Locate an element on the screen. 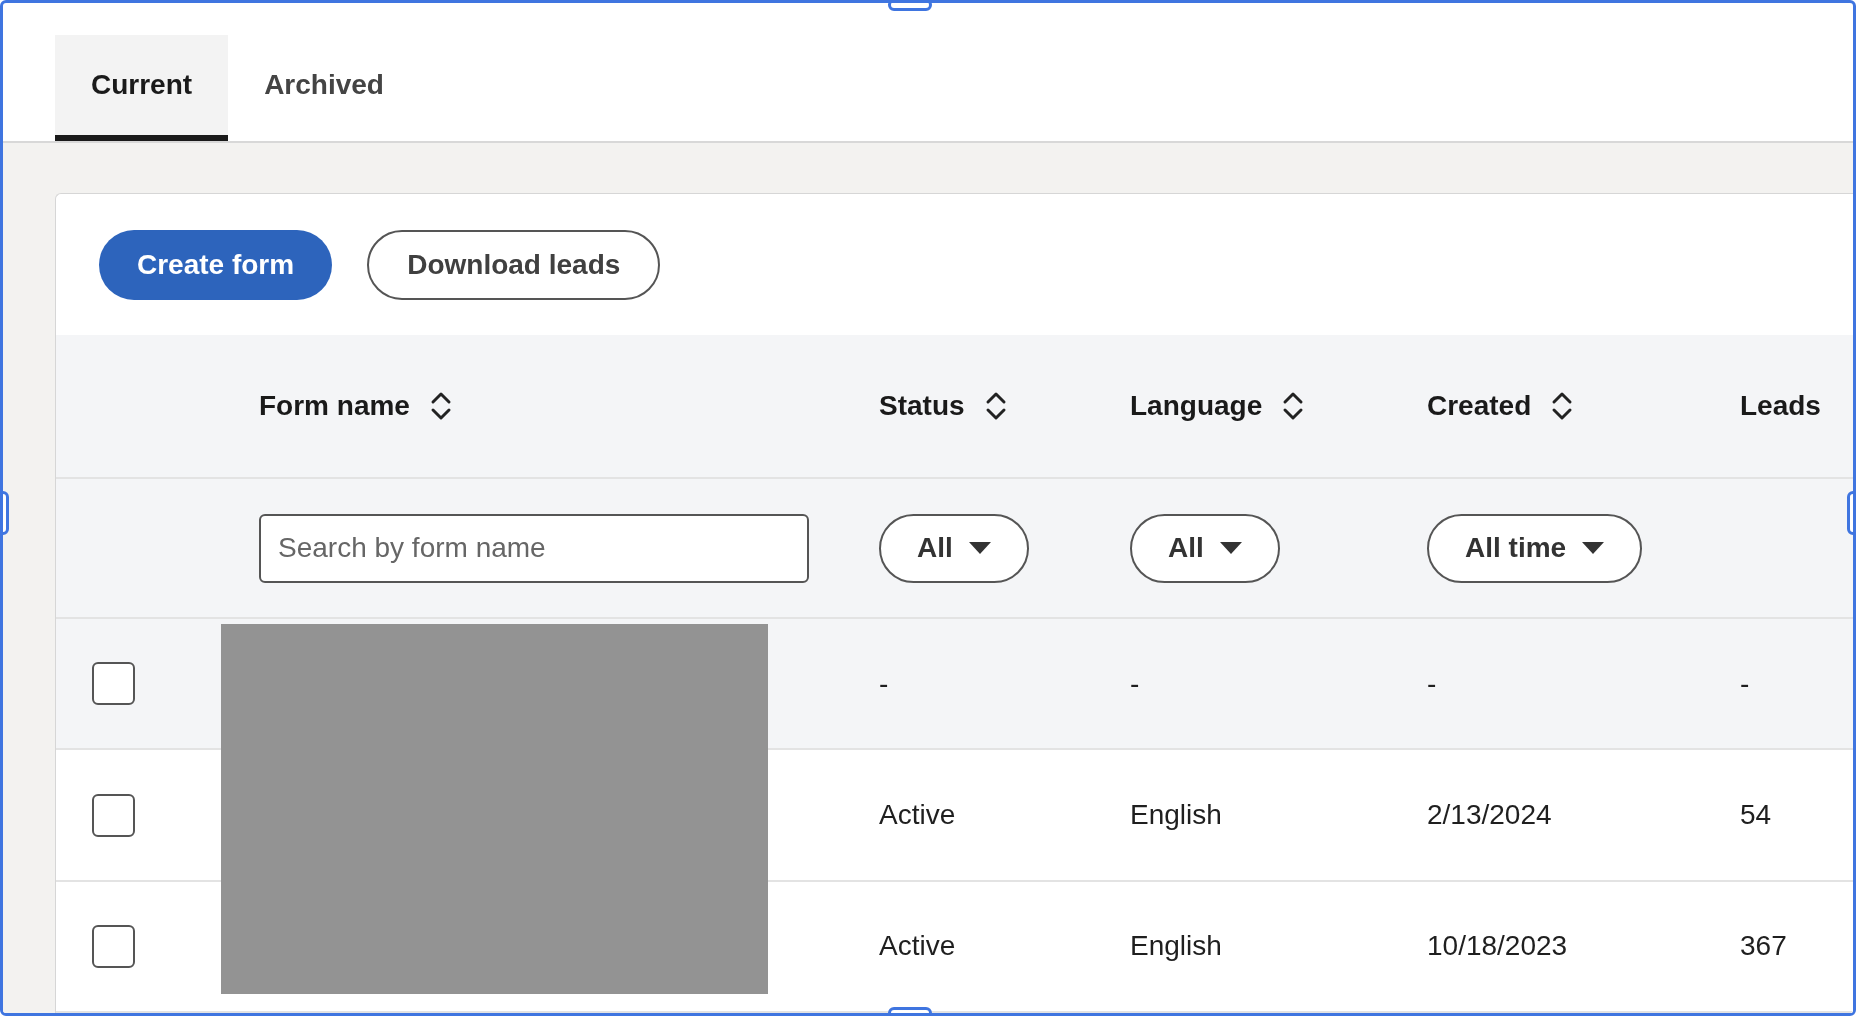  table-cell-text: 367 is located at coordinates (1764, 946).